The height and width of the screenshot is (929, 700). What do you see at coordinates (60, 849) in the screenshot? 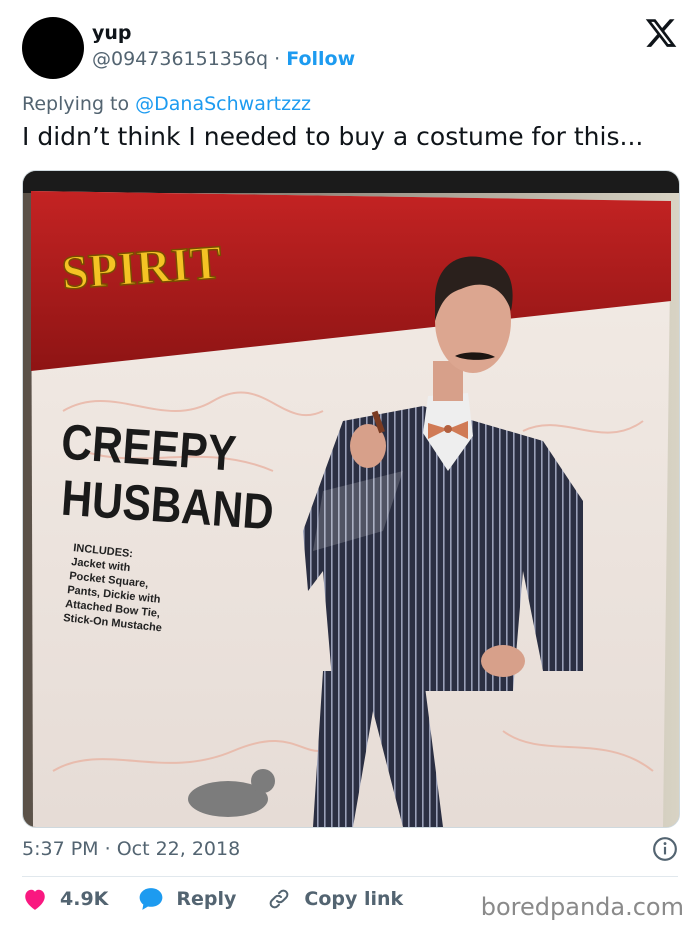
I see `tweet-time: 5:37 PM` at bounding box center [60, 849].